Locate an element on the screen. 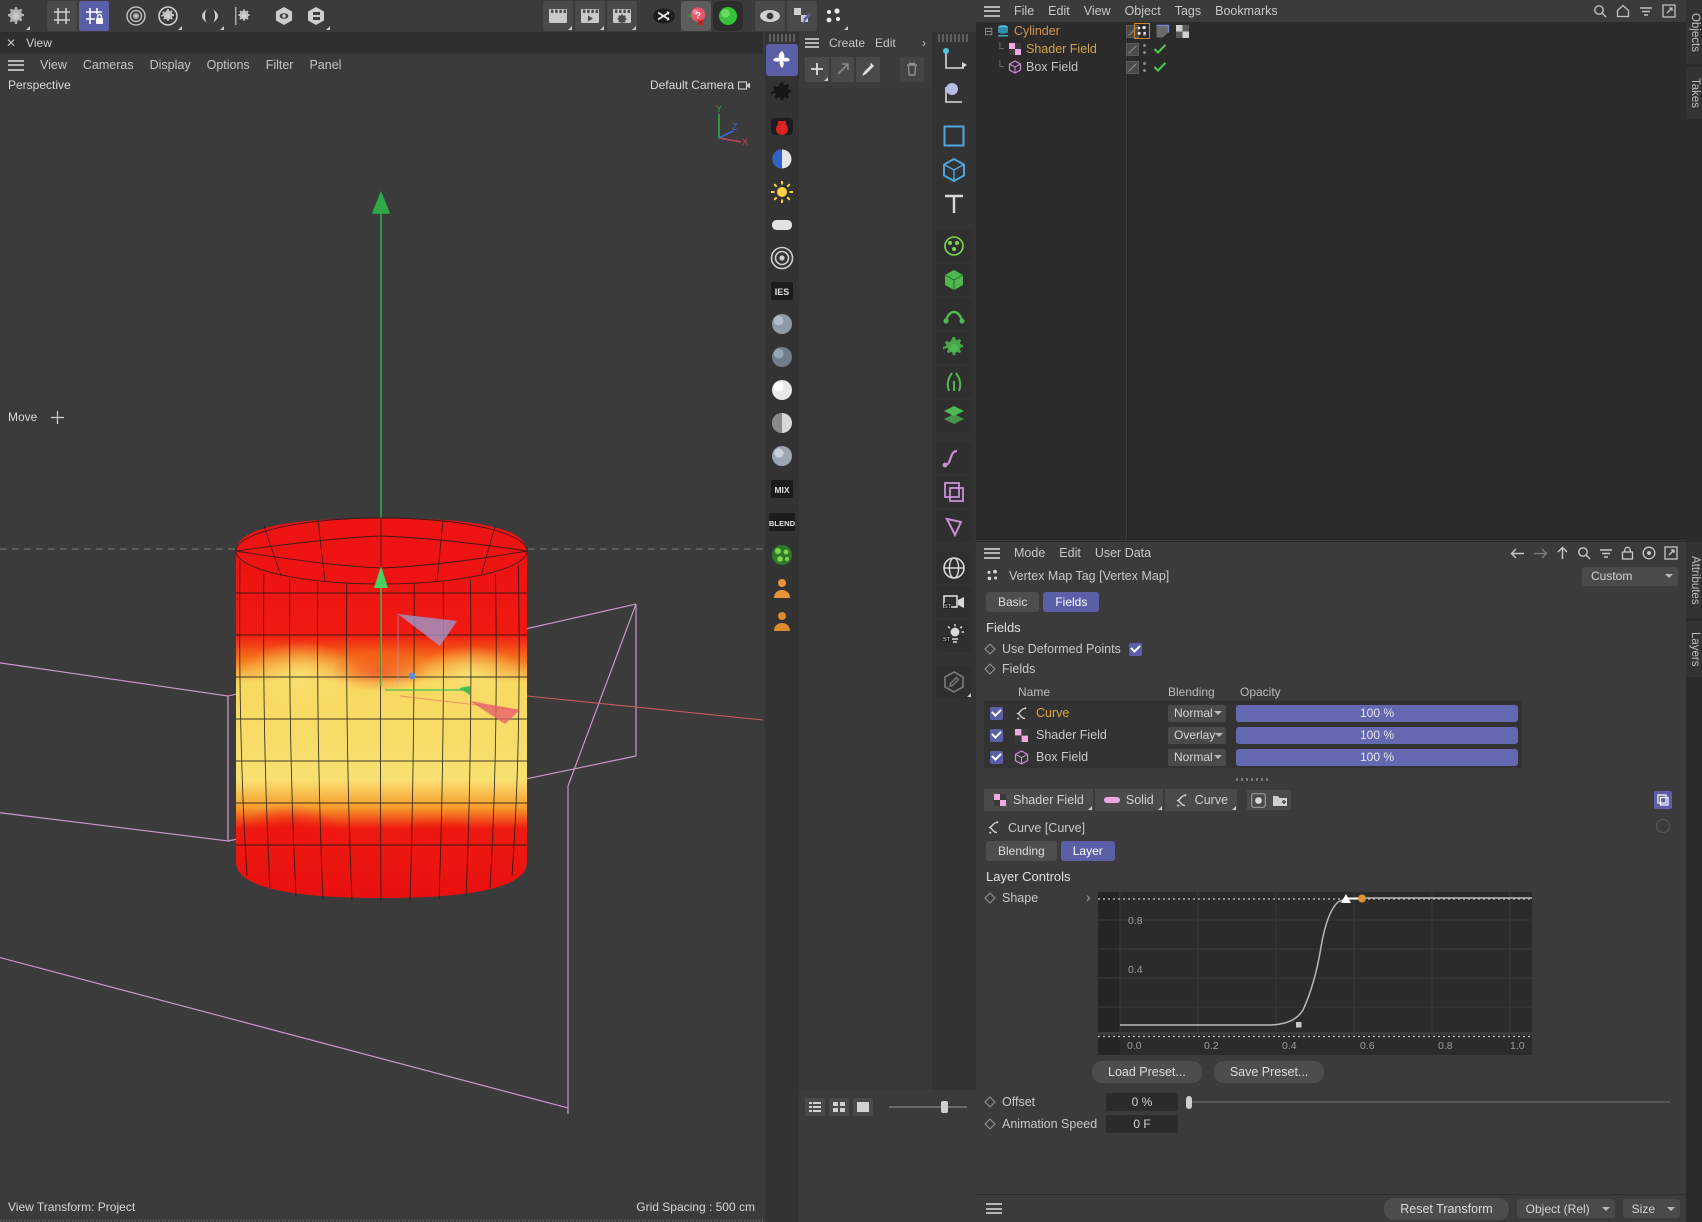  drag-handle is located at coordinates (782, 38).